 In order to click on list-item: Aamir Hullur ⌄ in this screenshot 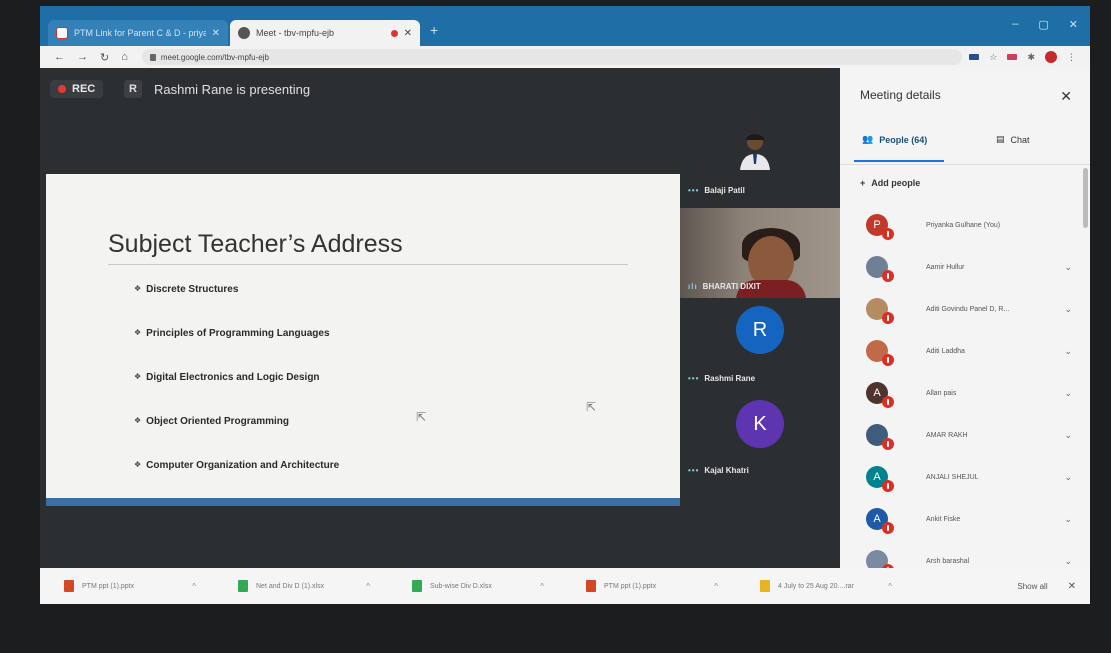, I will do `click(959, 267)`.